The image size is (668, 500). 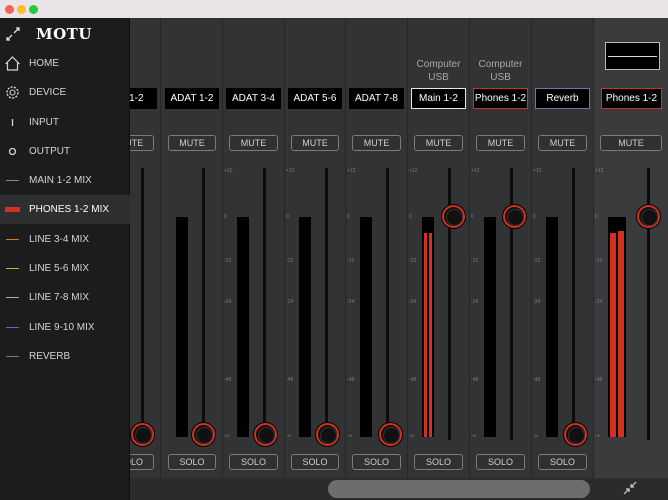 What do you see at coordinates (438, 98) in the screenshot?
I see `channel-name-button: Main 1-2` at bounding box center [438, 98].